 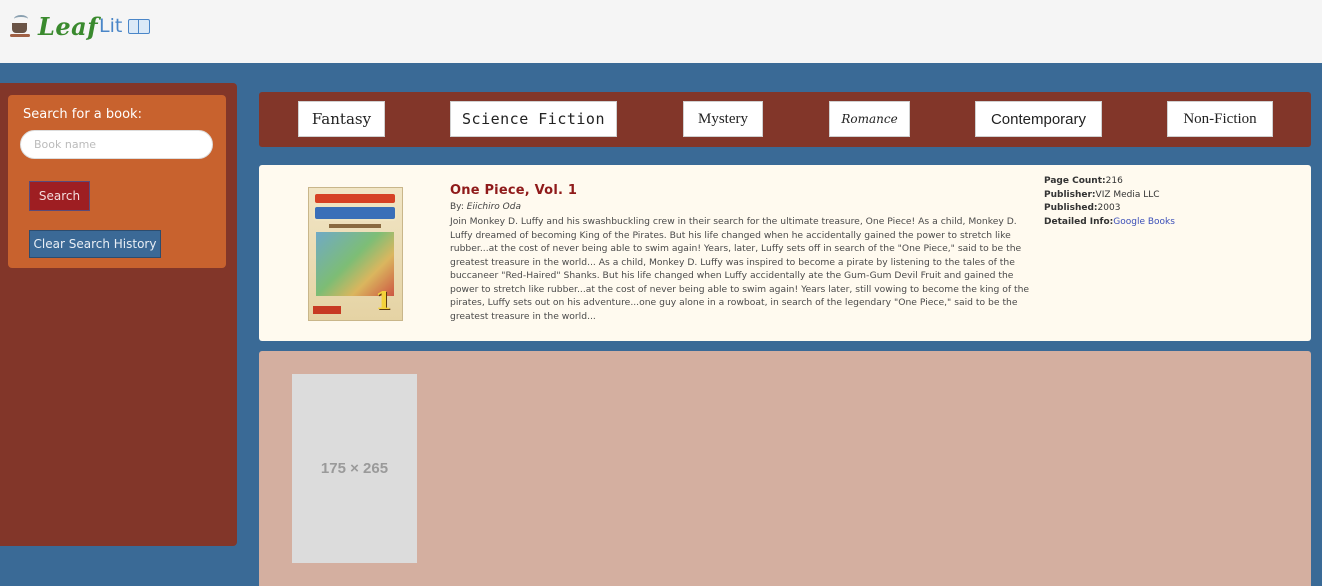 I want to click on brand-logo: Leaf Lit, so click(x=80, y=26).